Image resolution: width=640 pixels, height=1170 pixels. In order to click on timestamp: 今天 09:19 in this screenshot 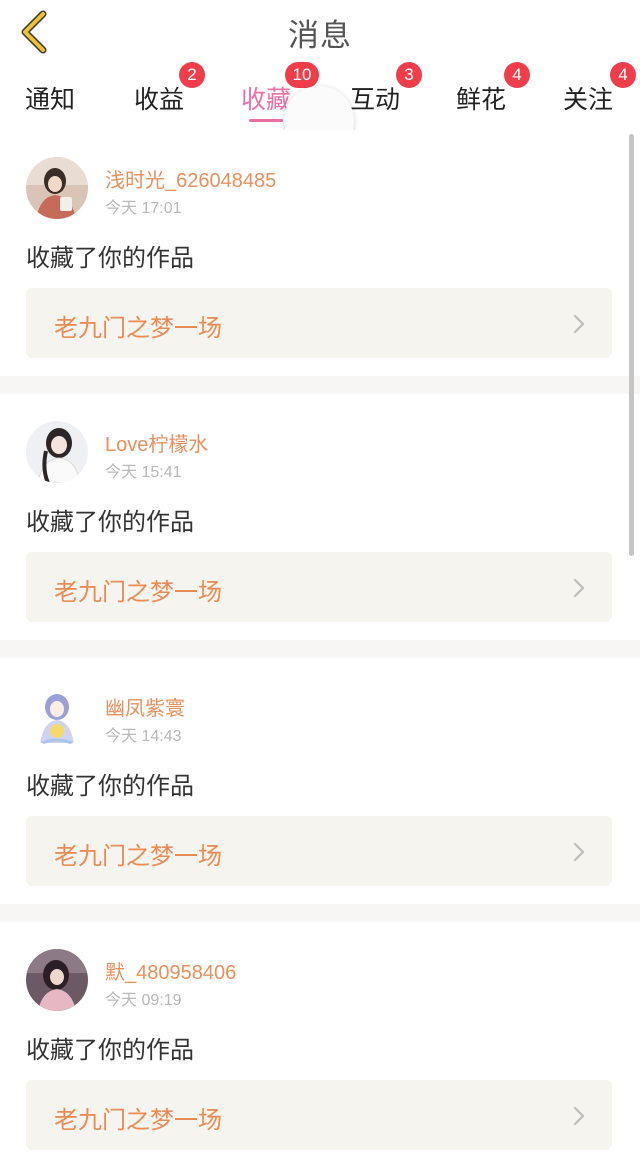, I will do `click(143, 1000)`.